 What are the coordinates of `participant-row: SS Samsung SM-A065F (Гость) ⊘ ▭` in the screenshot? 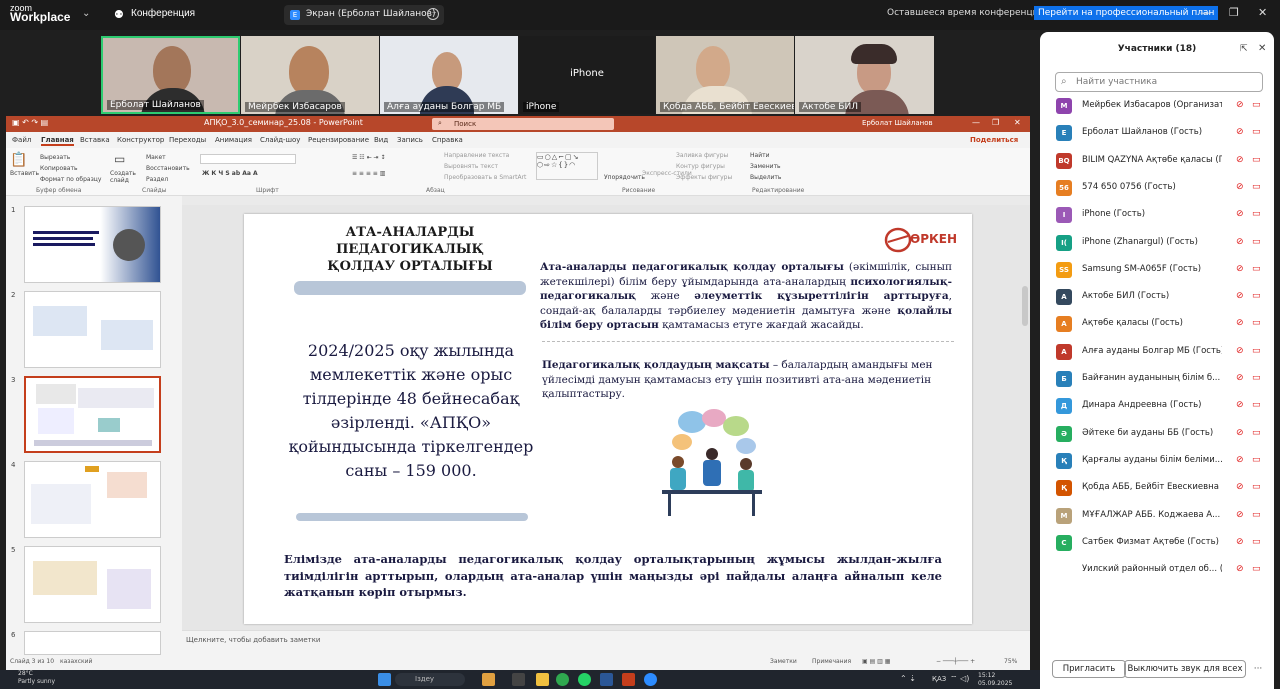 It's located at (1162, 271).